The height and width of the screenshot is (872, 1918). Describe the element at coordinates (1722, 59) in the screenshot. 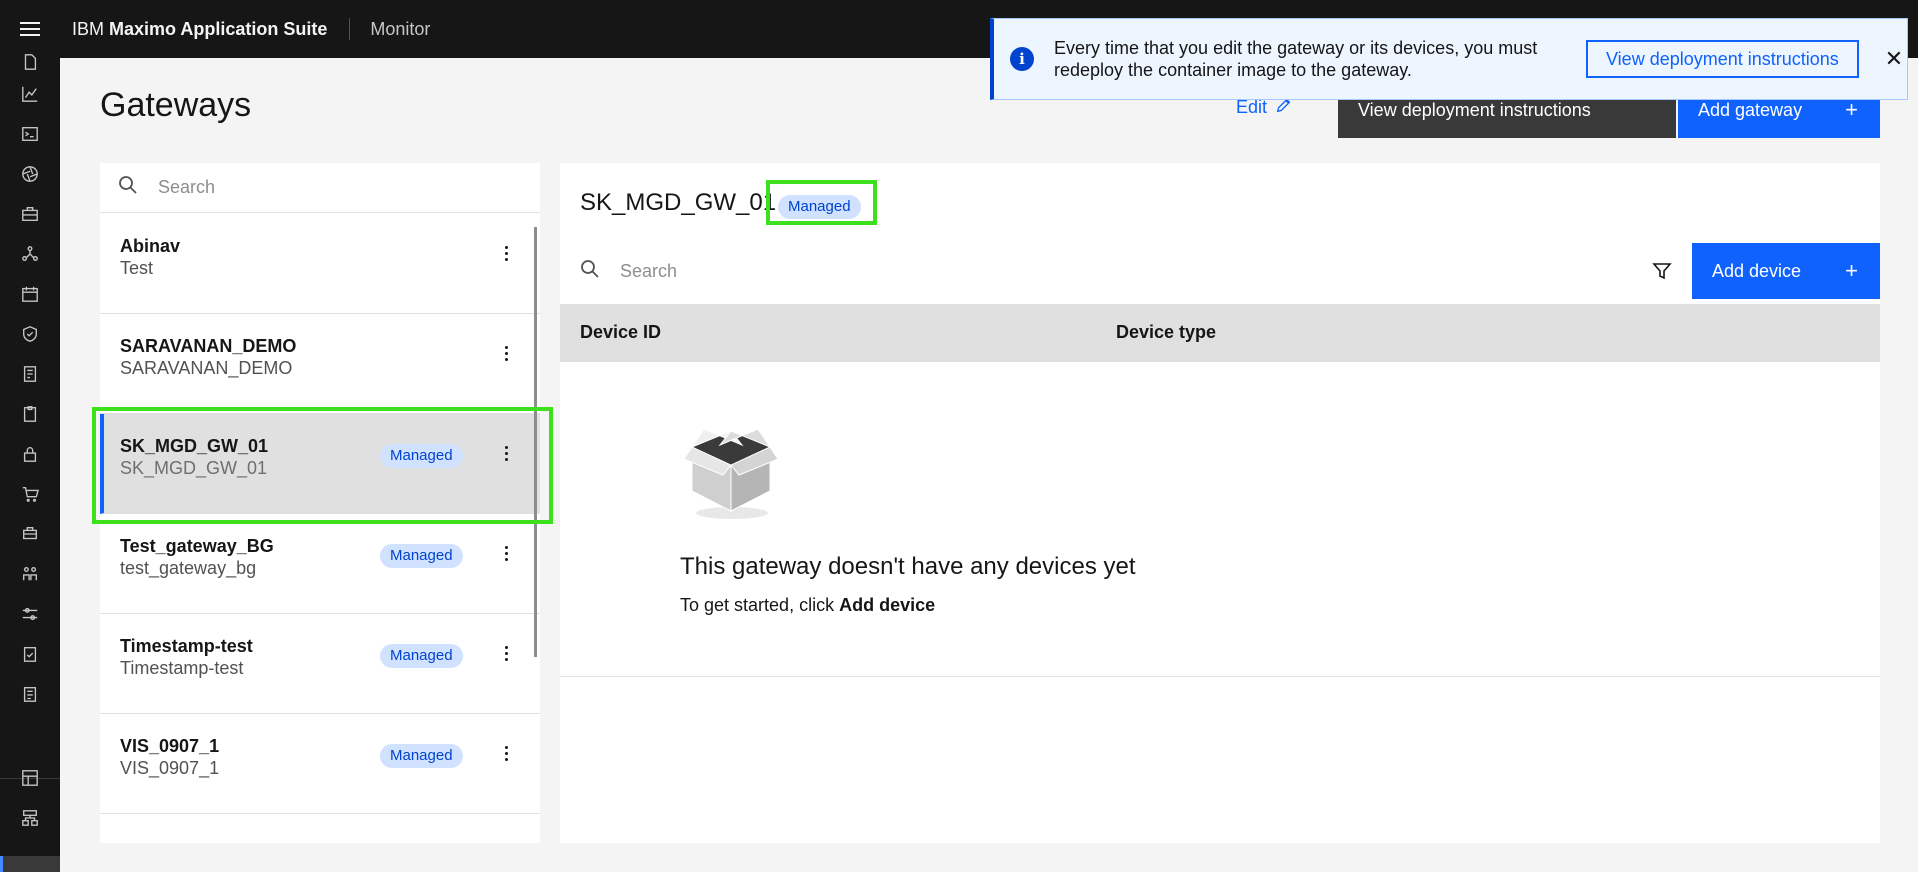

I see `notification-deploy-button: View deployment instructions` at that location.